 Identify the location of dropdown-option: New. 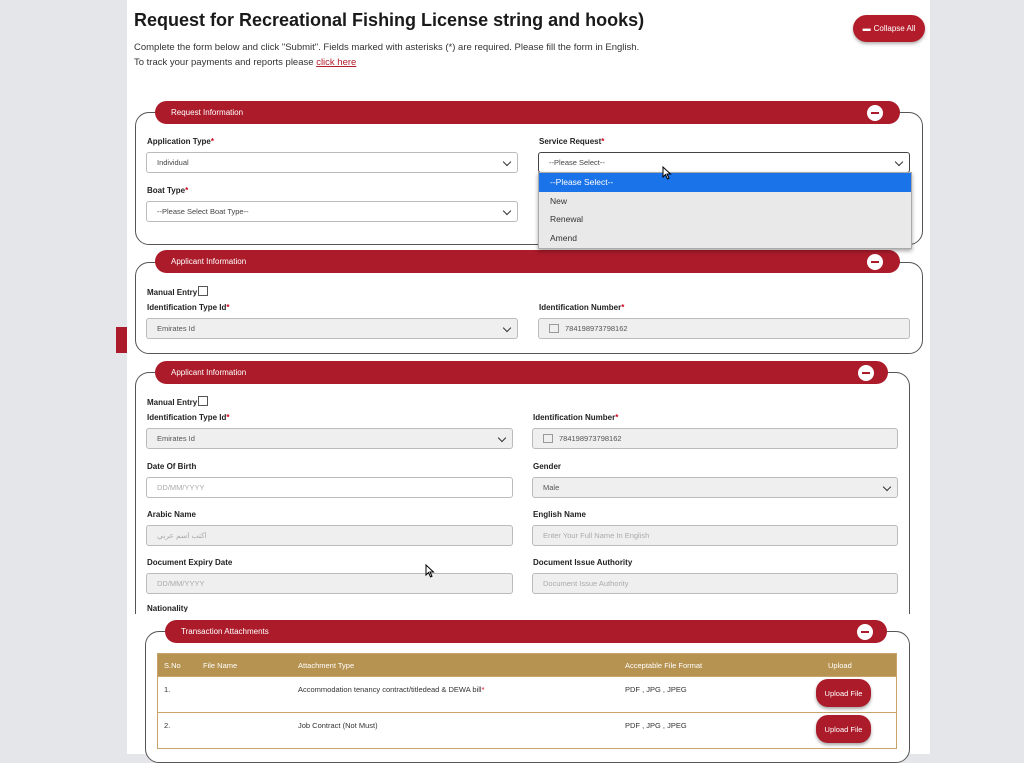
(725, 201).